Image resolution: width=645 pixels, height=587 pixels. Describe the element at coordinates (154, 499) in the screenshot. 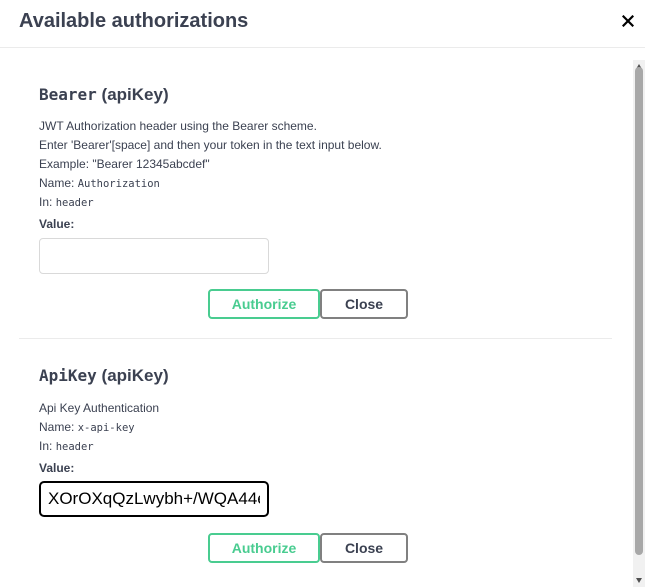

I see `apikey-value-input` at that location.